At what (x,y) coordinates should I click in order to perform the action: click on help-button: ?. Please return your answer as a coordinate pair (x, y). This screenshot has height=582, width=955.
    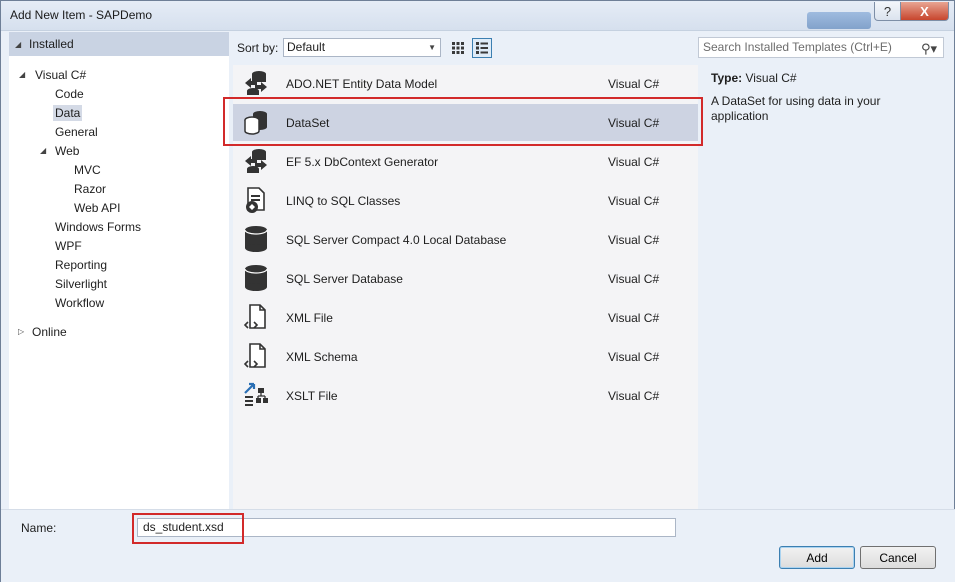
    Looking at the image, I should click on (887, 11).